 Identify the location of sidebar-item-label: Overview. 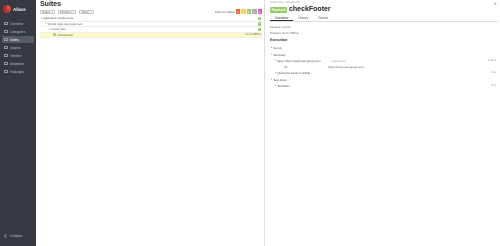
(17, 23).